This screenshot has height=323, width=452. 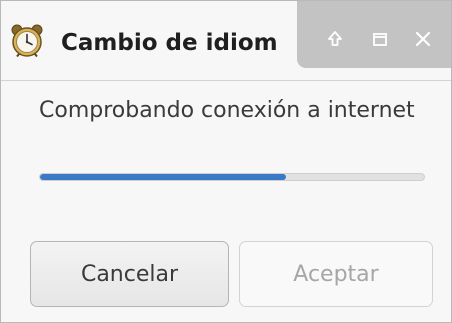 What do you see at coordinates (129, 274) in the screenshot?
I see `cancel-button: Cancelar` at bounding box center [129, 274].